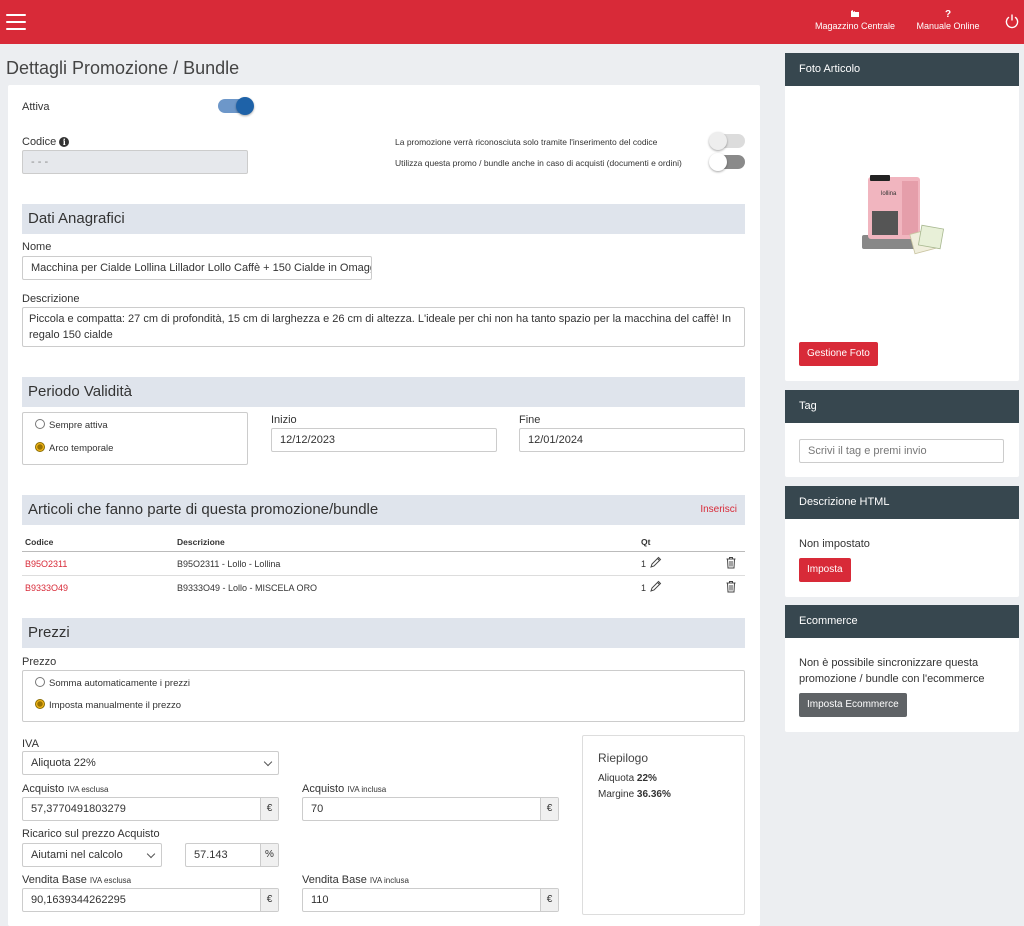  Describe the element at coordinates (838, 354) in the screenshot. I see `gestione-foto-button: Gestione Foto` at that location.